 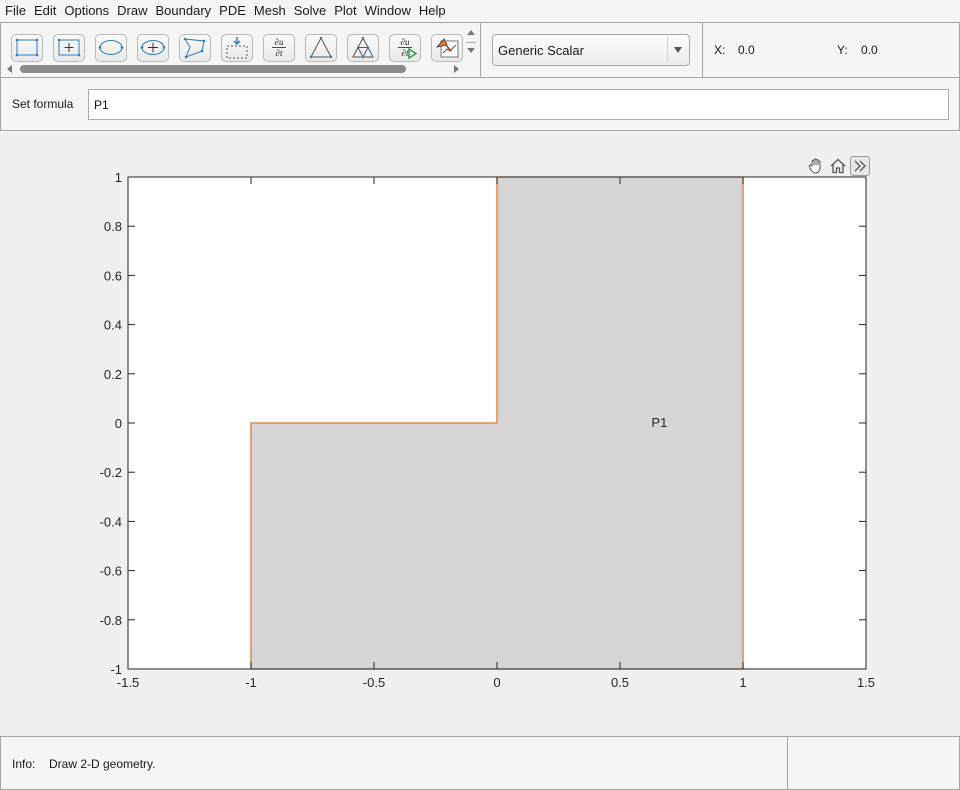 I want to click on x-tick-label: 0.5, so click(x=620, y=682).